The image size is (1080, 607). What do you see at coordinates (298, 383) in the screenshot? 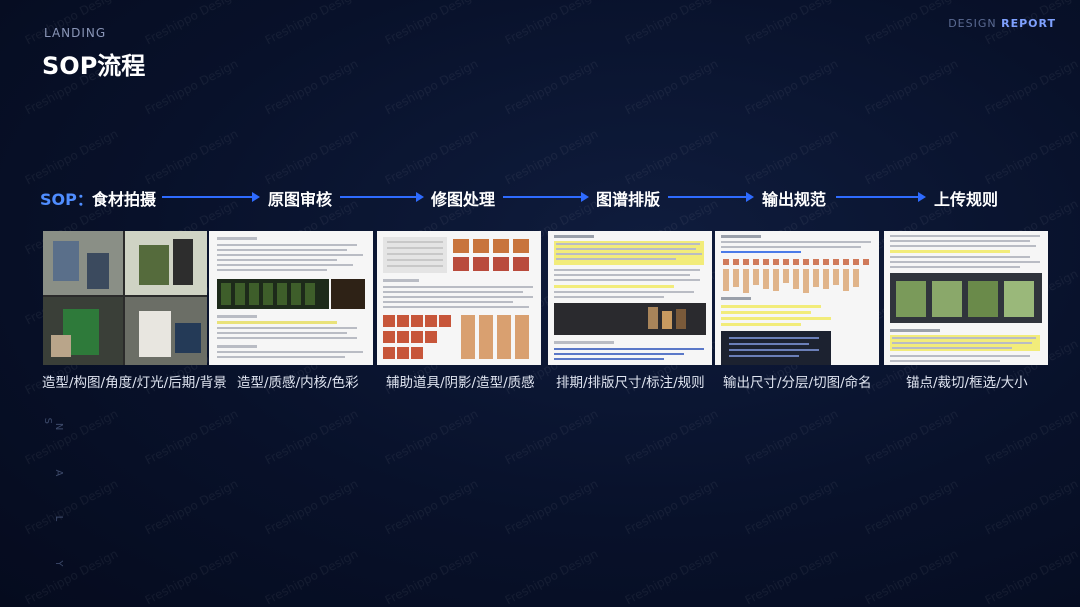
I see `caption-step-2: 造型/质感/内核/色彩` at bounding box center [298, 383].